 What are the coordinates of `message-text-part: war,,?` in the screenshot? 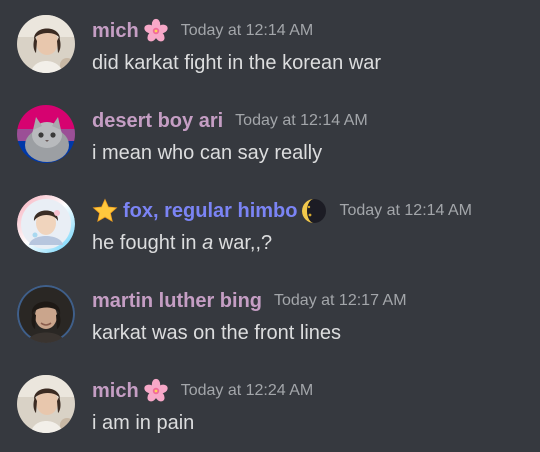 It's located at (243, 243).